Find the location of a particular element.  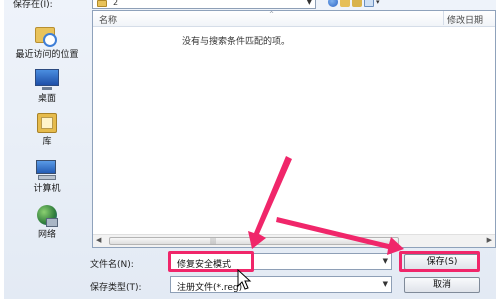

filetype-dropdown: 注册文件(*.reg) ▼ is located at coordinates (281, 284).